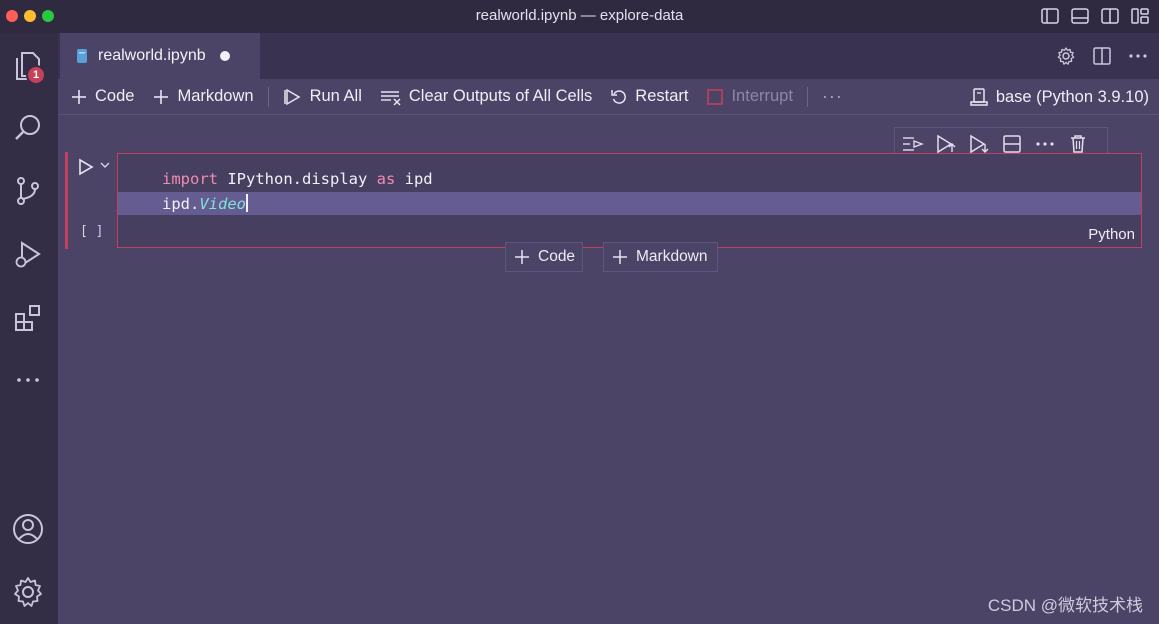 The image size is (1159, 624). I want to click on source-control-icon, so click(28, 191).